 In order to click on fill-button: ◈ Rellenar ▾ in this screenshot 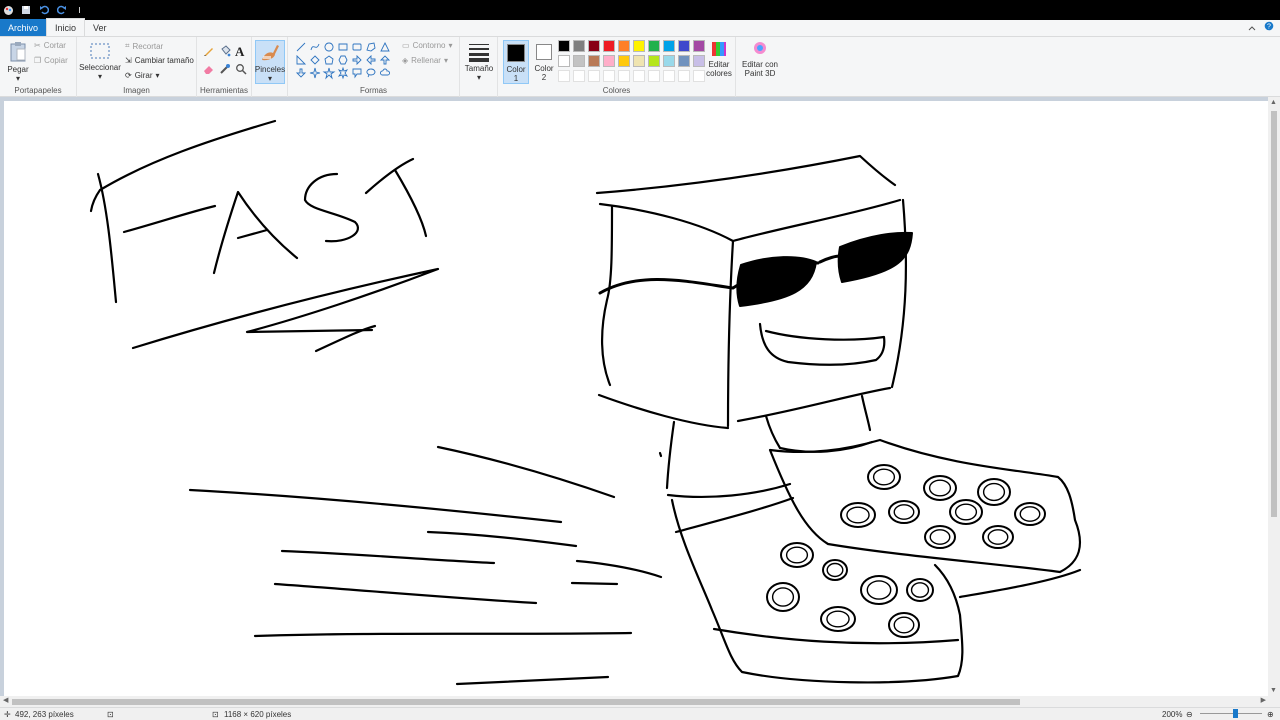, I will do `click(425, 60)`.